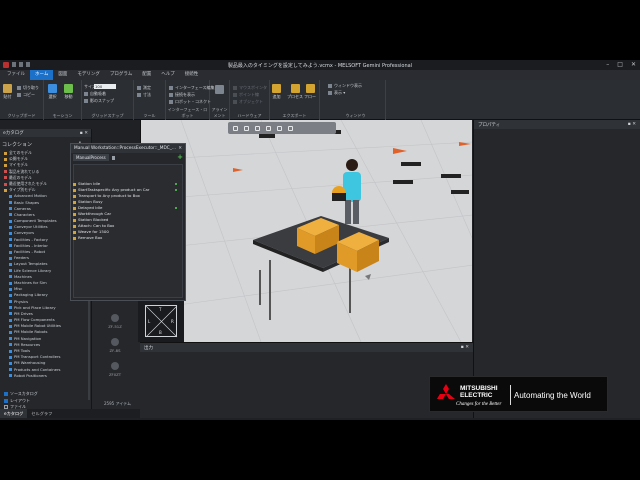 The width and height of the screenshot is (640, 480). I want to click on robot-icon, so click(171, 102).